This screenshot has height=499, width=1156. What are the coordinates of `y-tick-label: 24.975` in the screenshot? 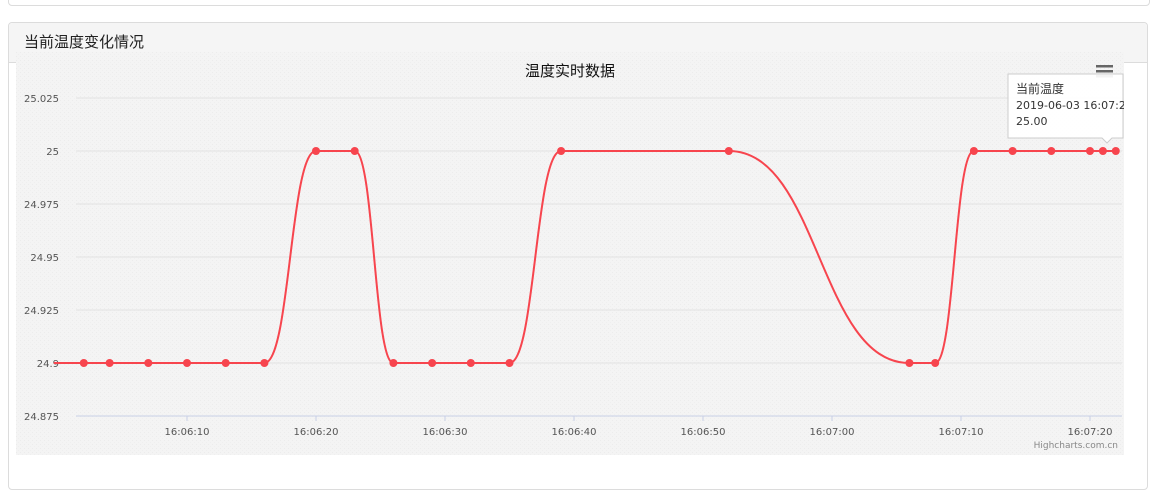 It's located at (41, 205).